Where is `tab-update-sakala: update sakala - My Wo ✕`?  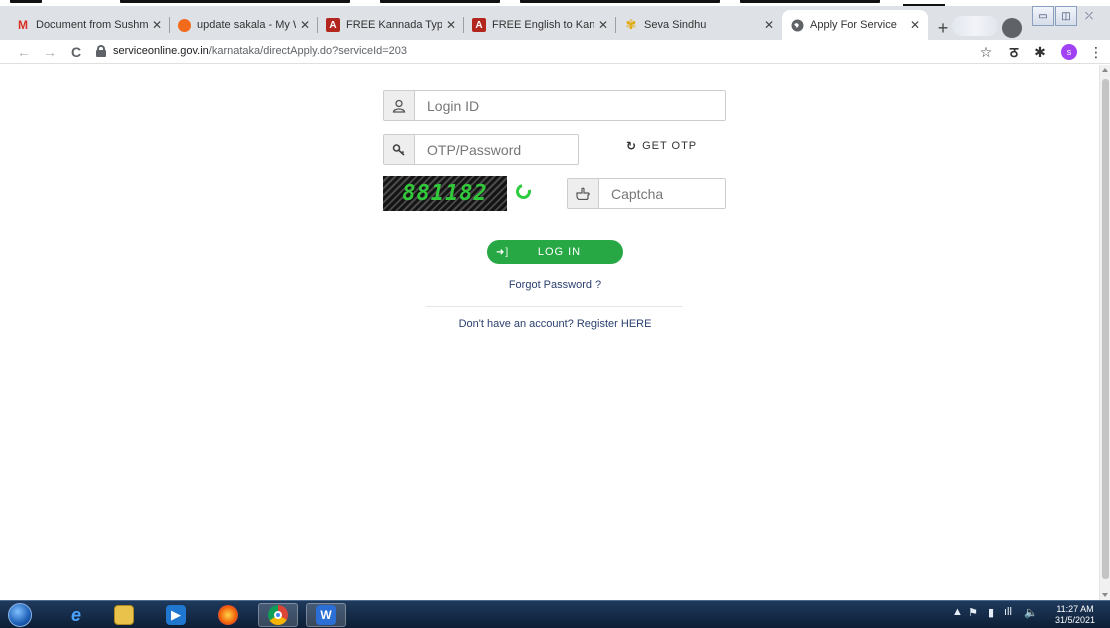
tab-update-sakala: update sakala - My Wo ✕ is located at coordinates (244, 25).